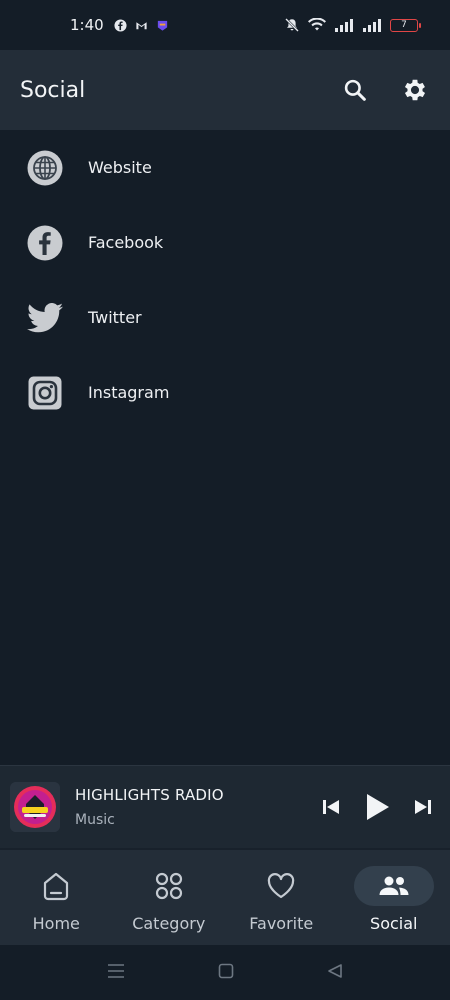  I want to click on app-notification-icon, so click(162, 25).